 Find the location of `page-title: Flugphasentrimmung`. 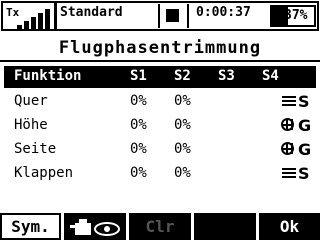

page-title: Flugphasentrimmung is located at coordinates (160, 48).